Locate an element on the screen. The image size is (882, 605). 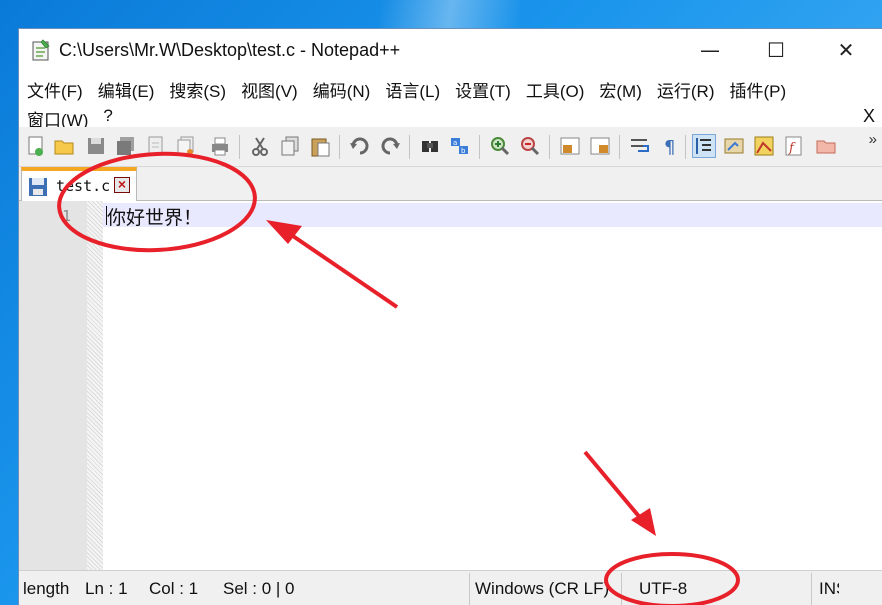
menu-tools: 工具(O) is located at coordinates (558, 89).